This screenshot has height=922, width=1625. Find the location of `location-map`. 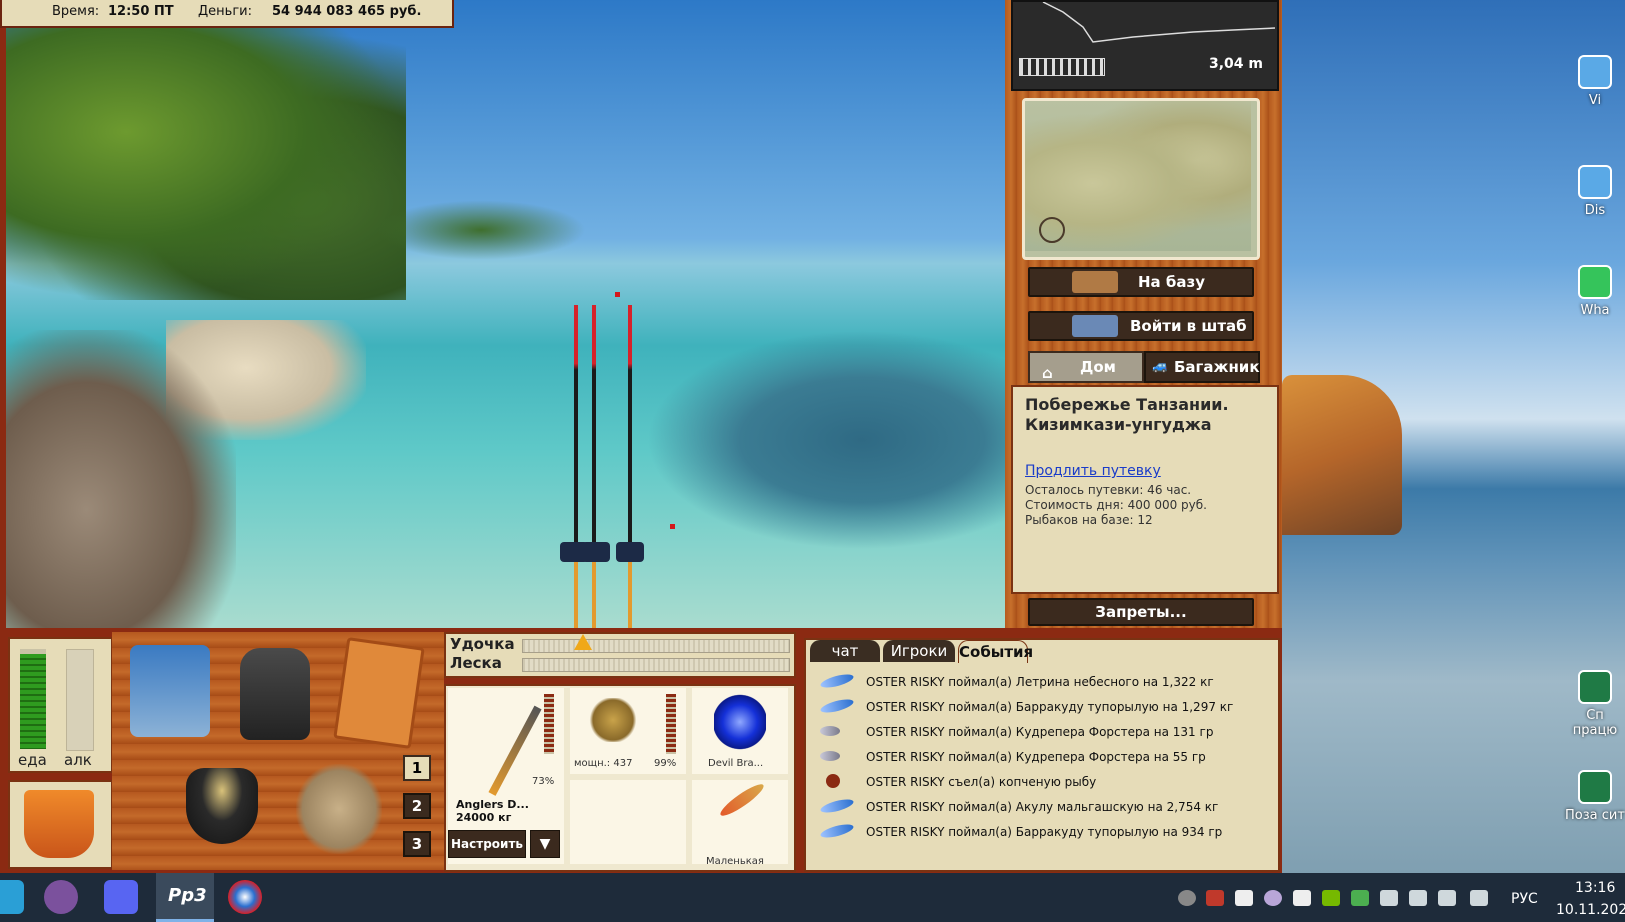

location-map is located at coordinates (1141, 179).